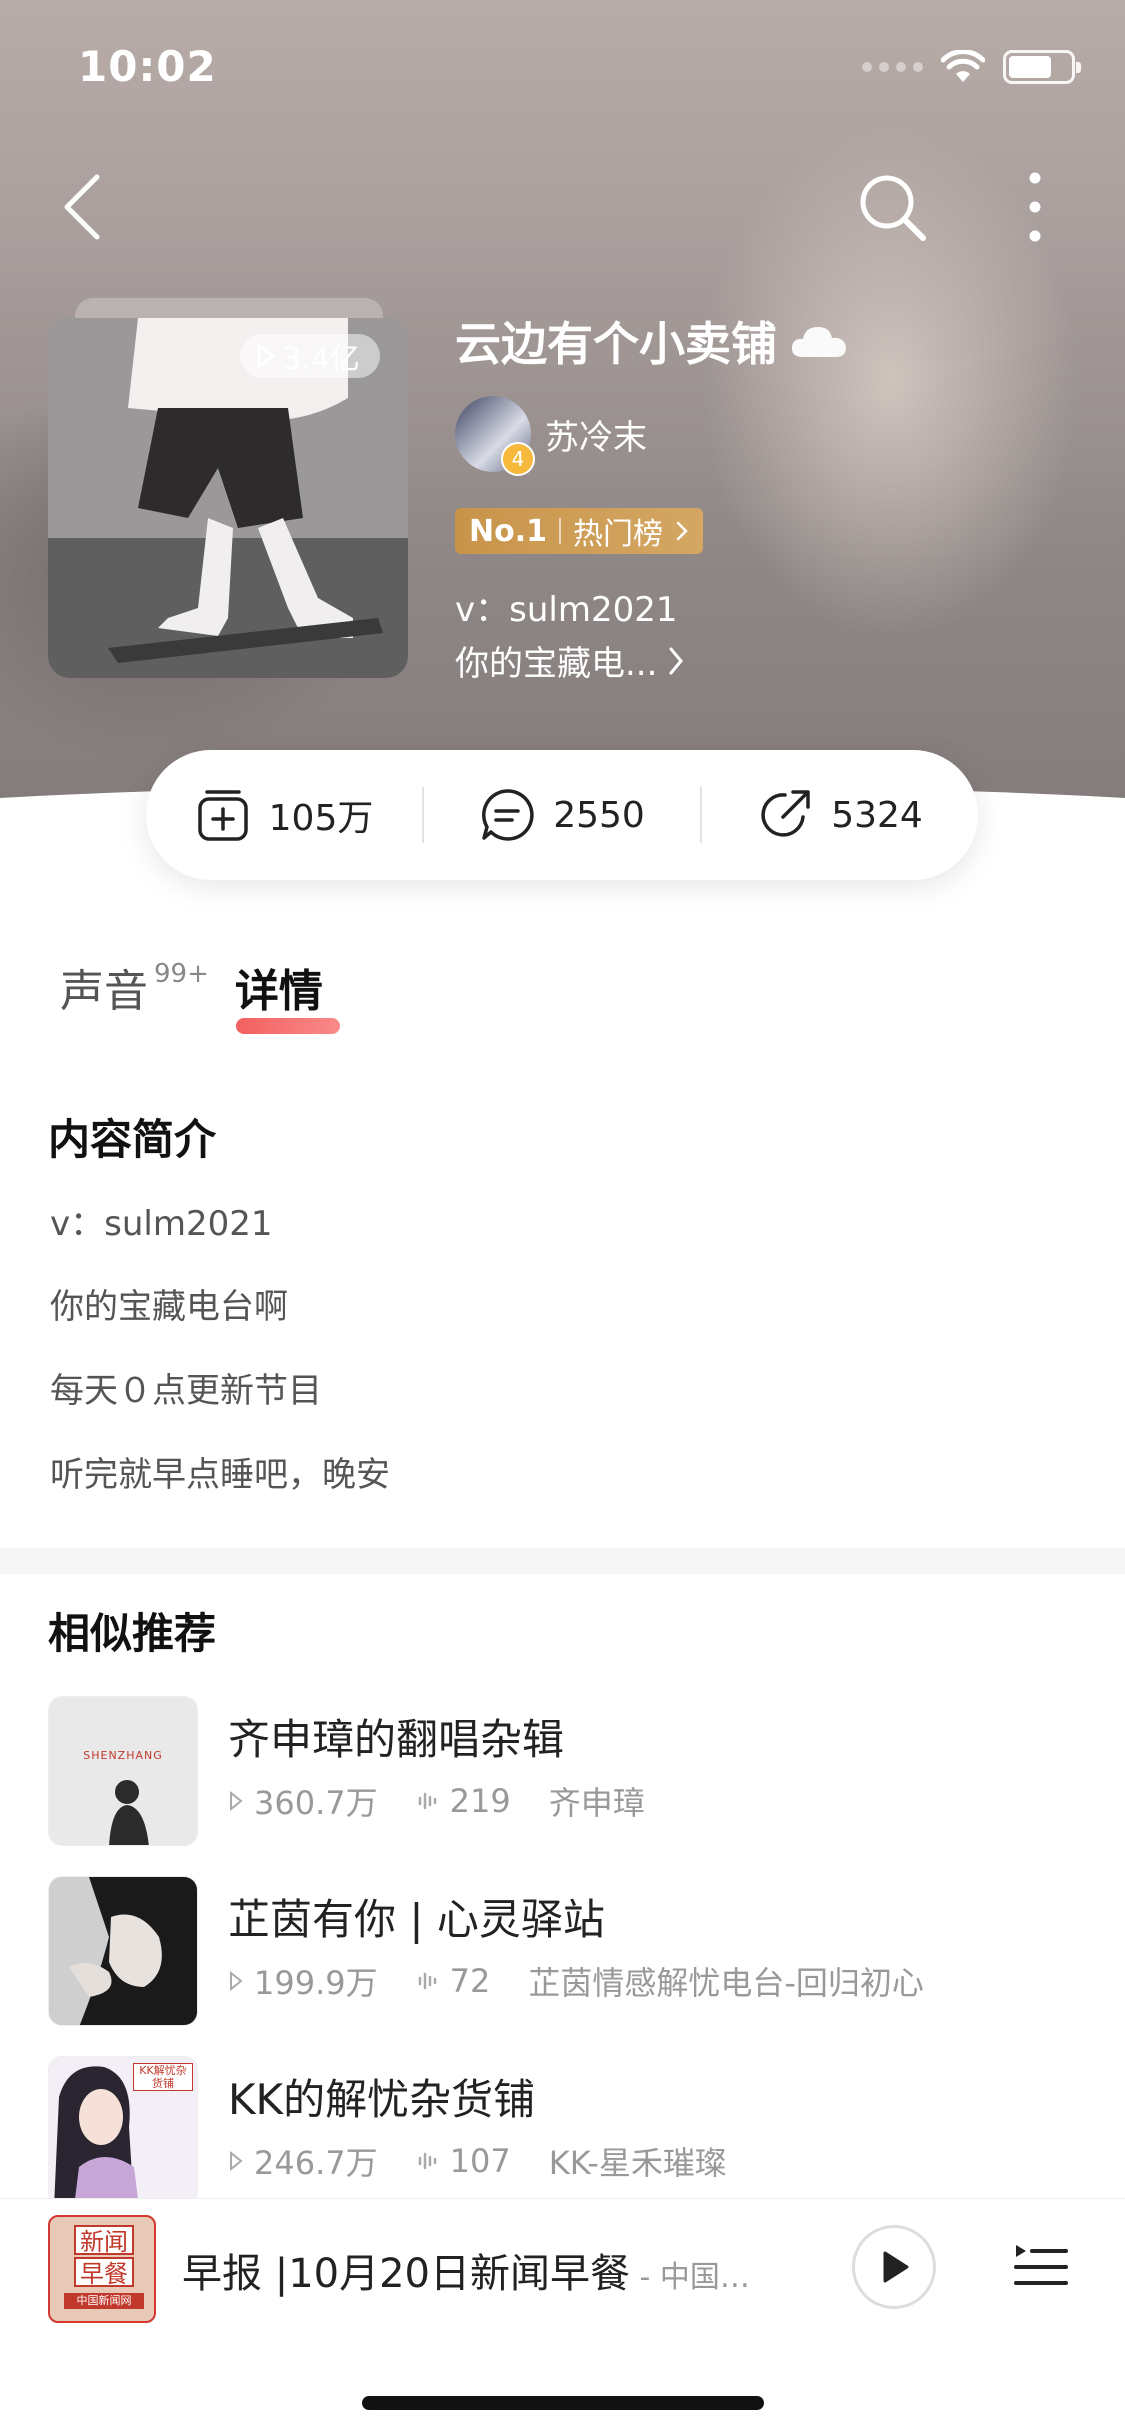  What do you see at coordinates (123, 2131) in the screenshot?
I see `recommend-cover: KK解忧杂货铺` at bounding box center [123, 2131].